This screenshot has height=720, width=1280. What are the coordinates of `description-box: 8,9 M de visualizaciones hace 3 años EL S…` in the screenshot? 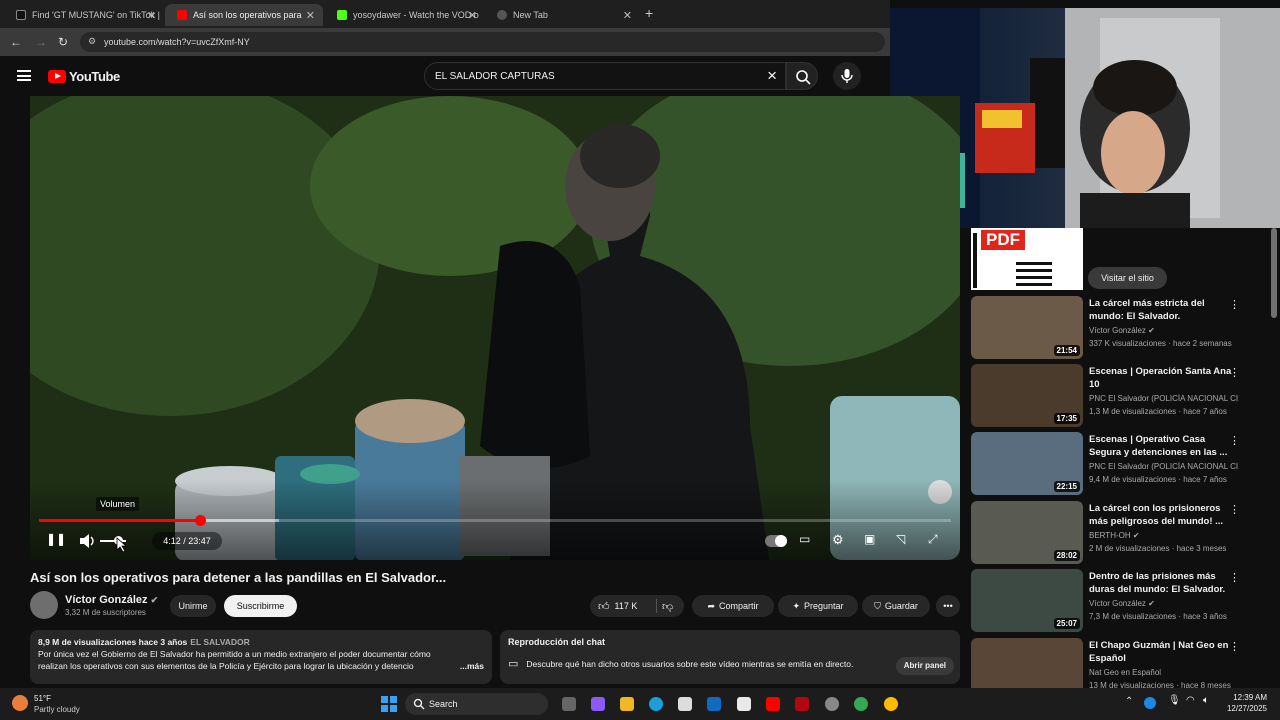 It's located at (261, 657).